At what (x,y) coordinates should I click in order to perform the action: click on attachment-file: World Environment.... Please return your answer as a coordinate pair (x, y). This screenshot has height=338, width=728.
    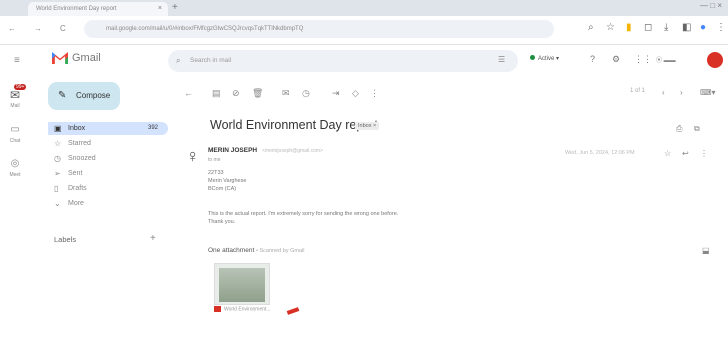
    Looking at the image, I should click on (242, 309).